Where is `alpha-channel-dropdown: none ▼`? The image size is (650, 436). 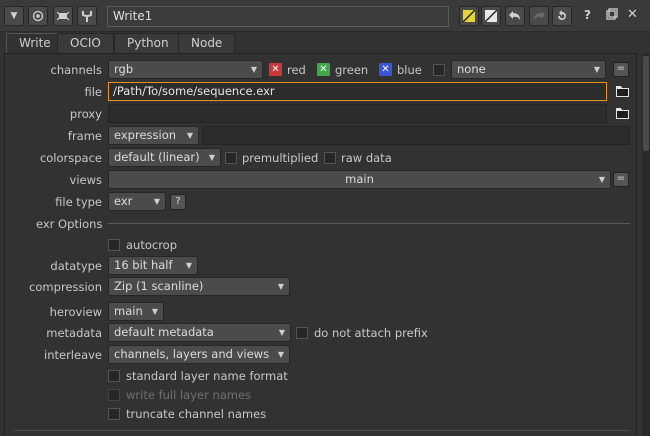
alpha-channel-dropdown: none ▼ is located at coordinates (528, 69).